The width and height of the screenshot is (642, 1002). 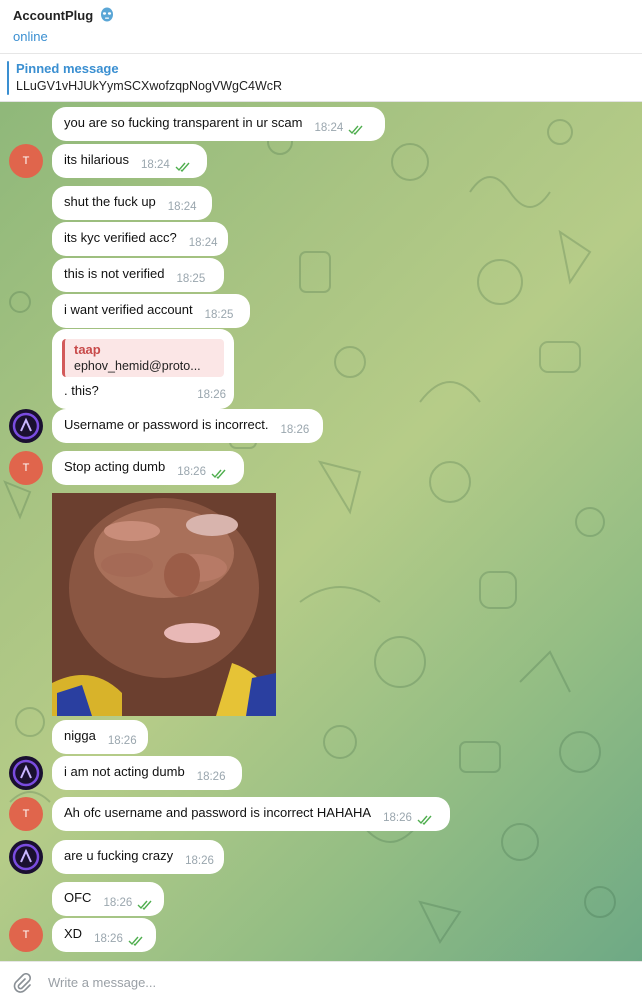 I want to click on message-bubble: OFC 18:26, so click(x=108, y=899).